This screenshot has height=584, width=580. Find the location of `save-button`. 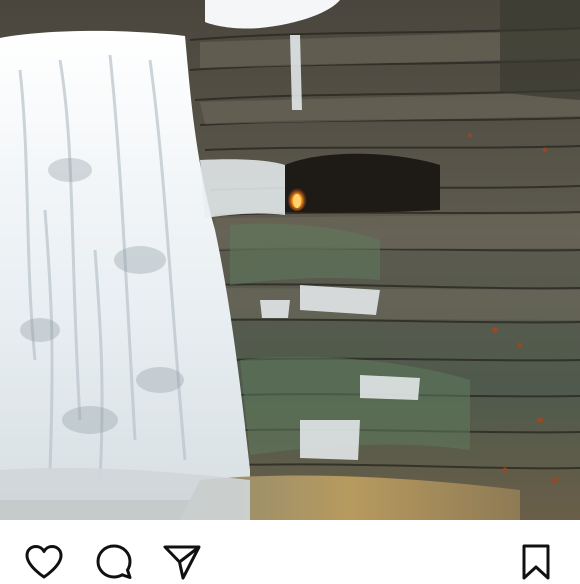

save-button is located at coordinates (536, 562).